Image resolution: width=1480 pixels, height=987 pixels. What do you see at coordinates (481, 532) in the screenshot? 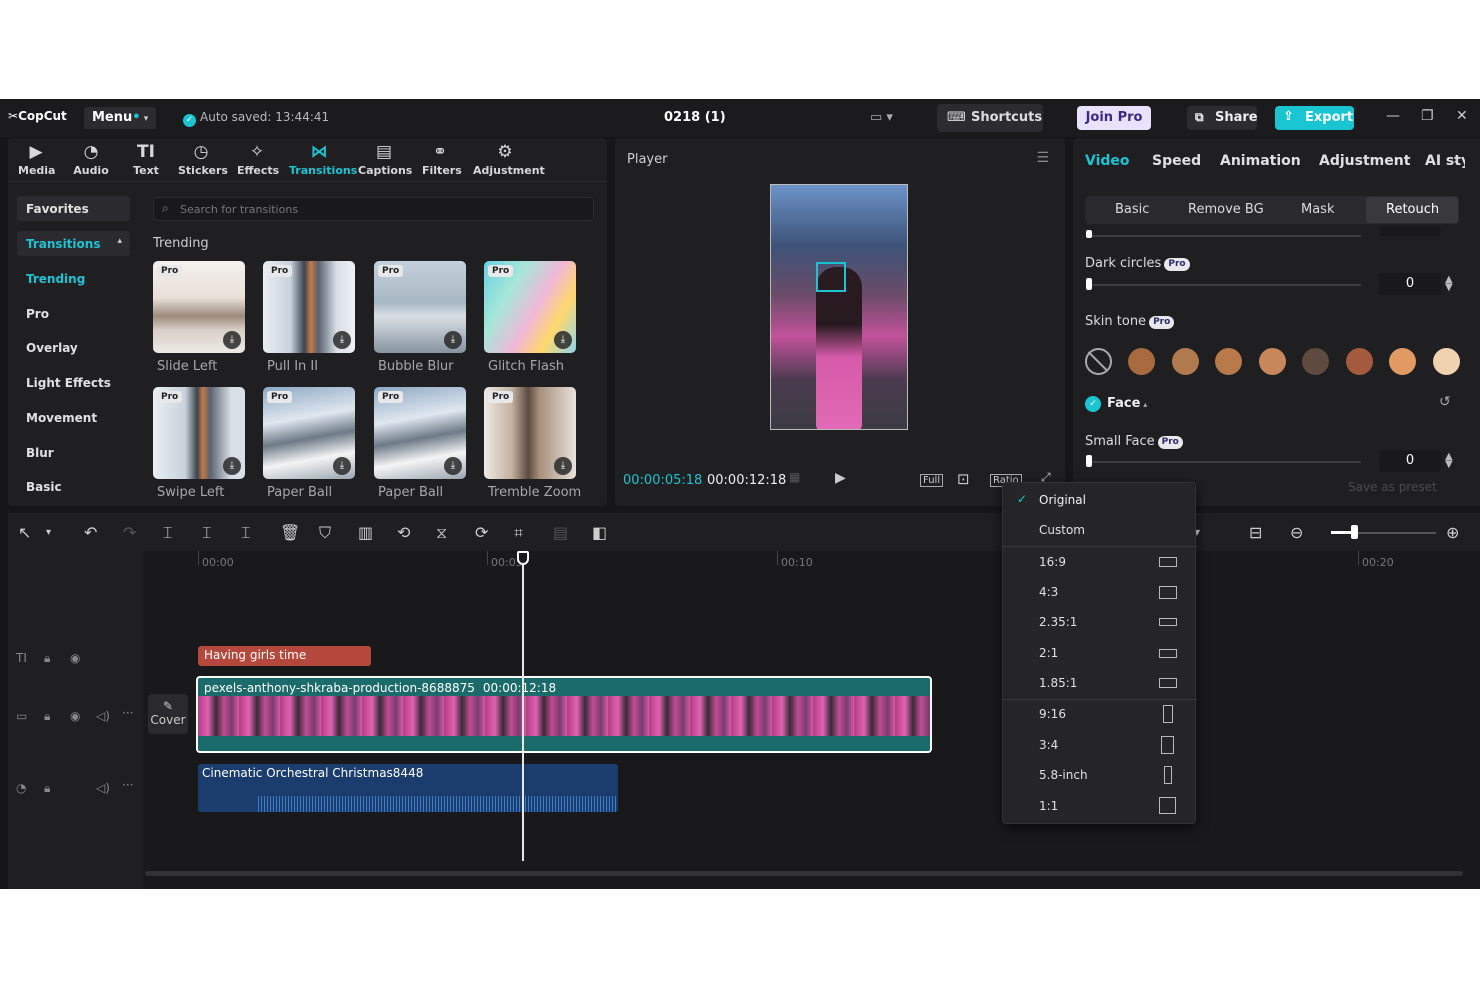
I see `rotate-icon: ⟳` at bounding box center [481, 532].